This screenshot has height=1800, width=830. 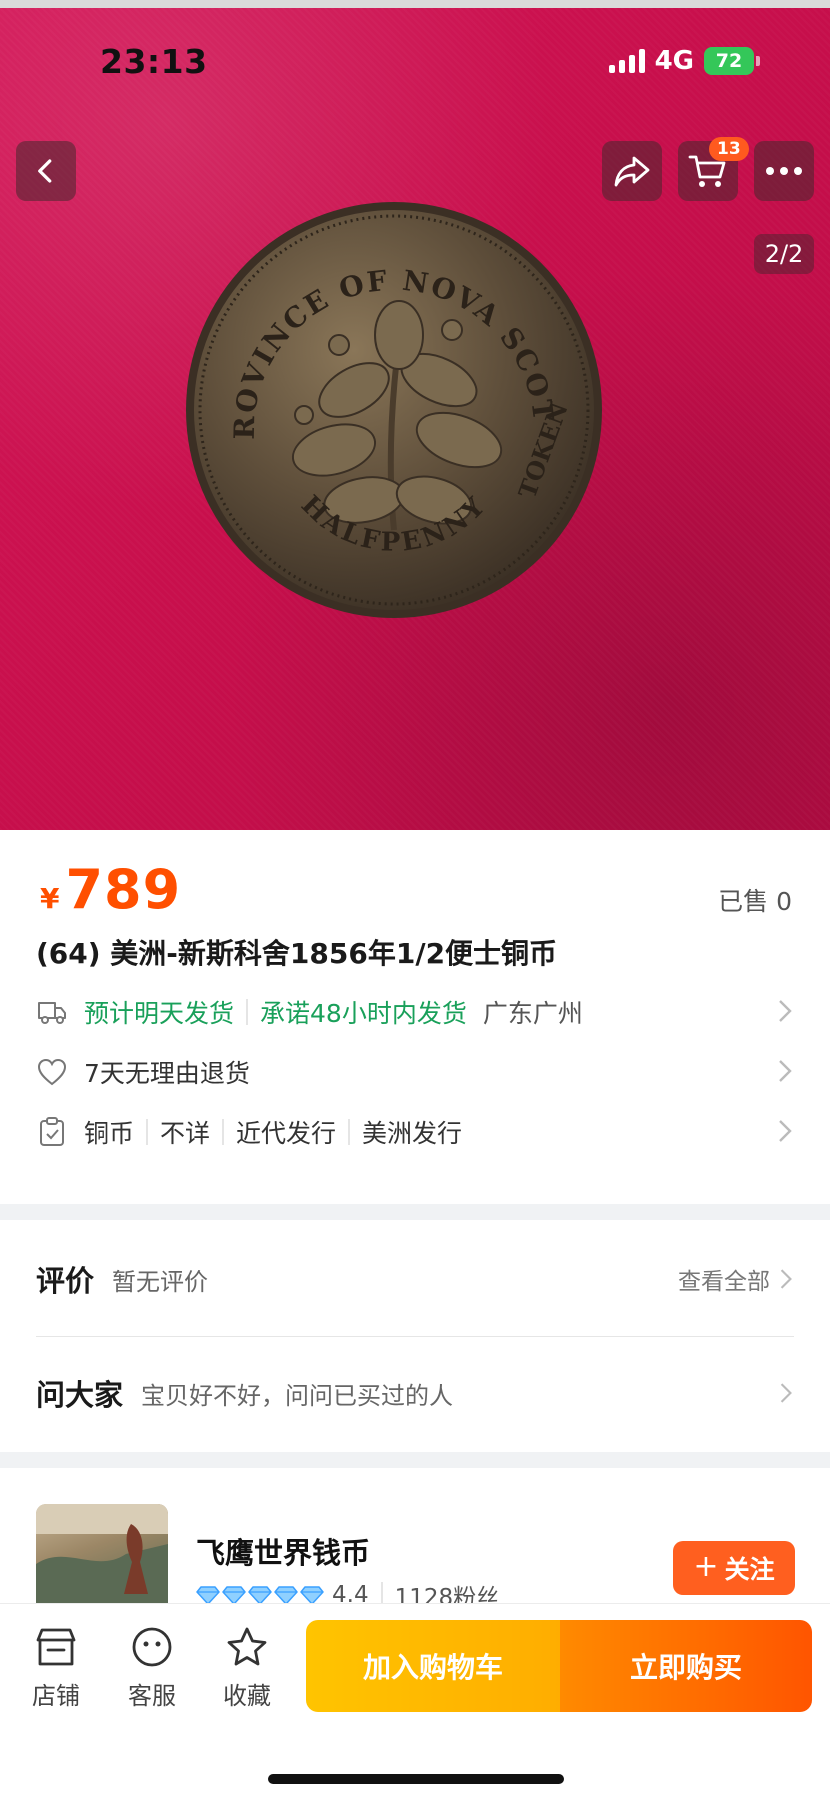 I want to click on chevron-left-icon, so click(x=45, y=171).